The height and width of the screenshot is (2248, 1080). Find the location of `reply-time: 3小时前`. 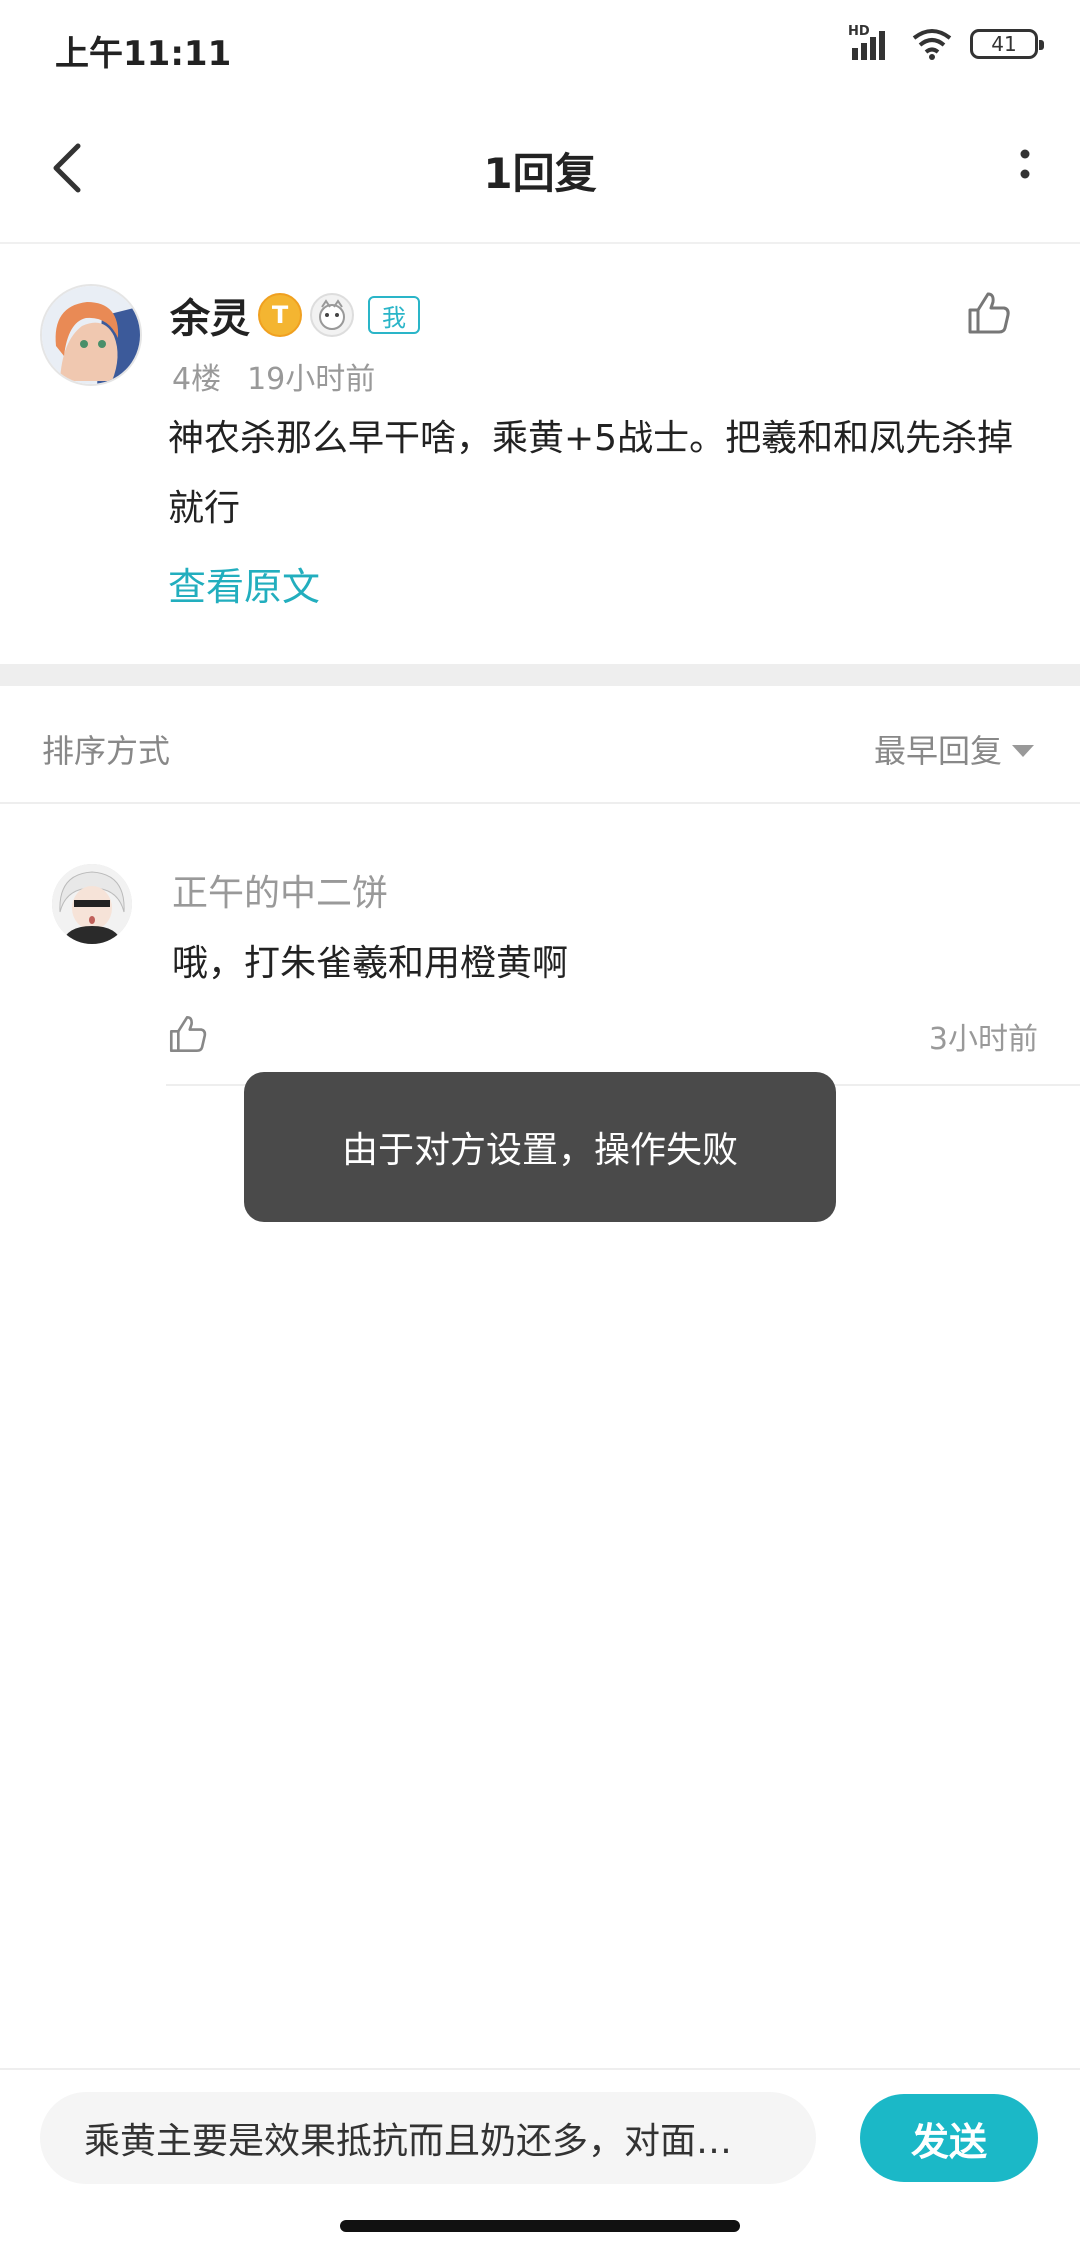

reply-time: 3小时前 is located at coordinates (983, 1039).